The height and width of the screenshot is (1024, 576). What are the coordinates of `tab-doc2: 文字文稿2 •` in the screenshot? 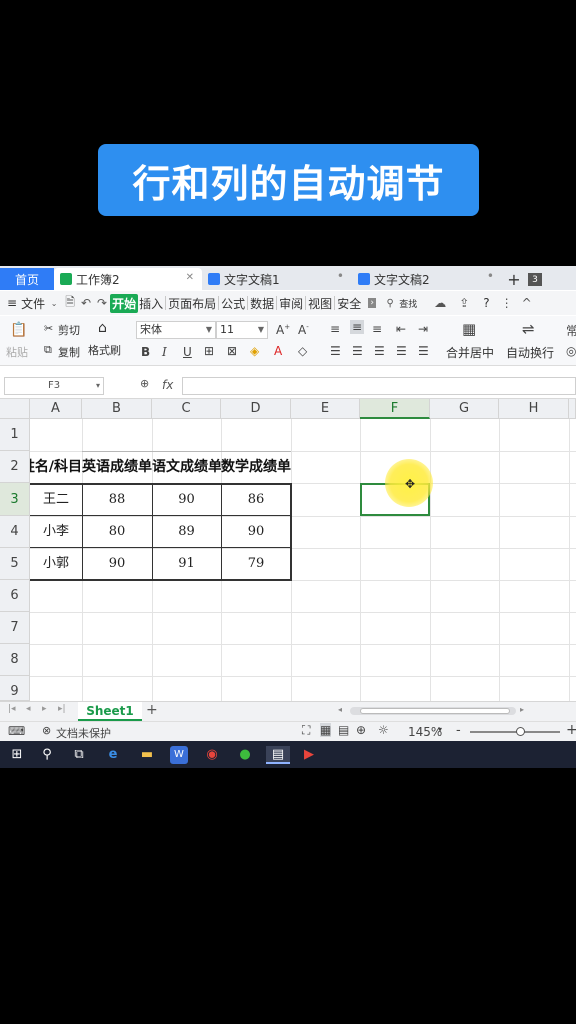 It's located at (427, 279).